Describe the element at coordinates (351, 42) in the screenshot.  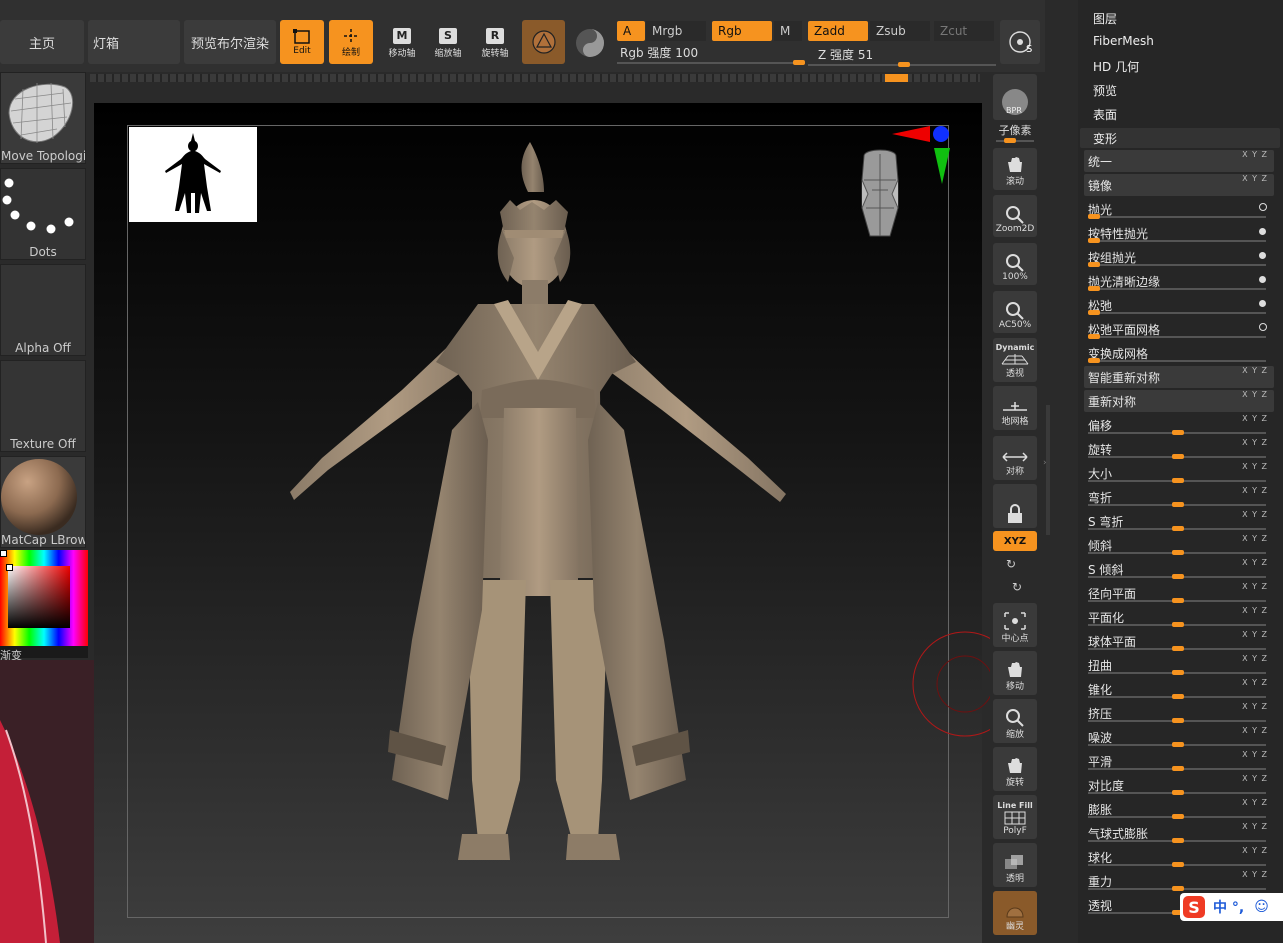
I see `draw-button: 绘制` at that location.